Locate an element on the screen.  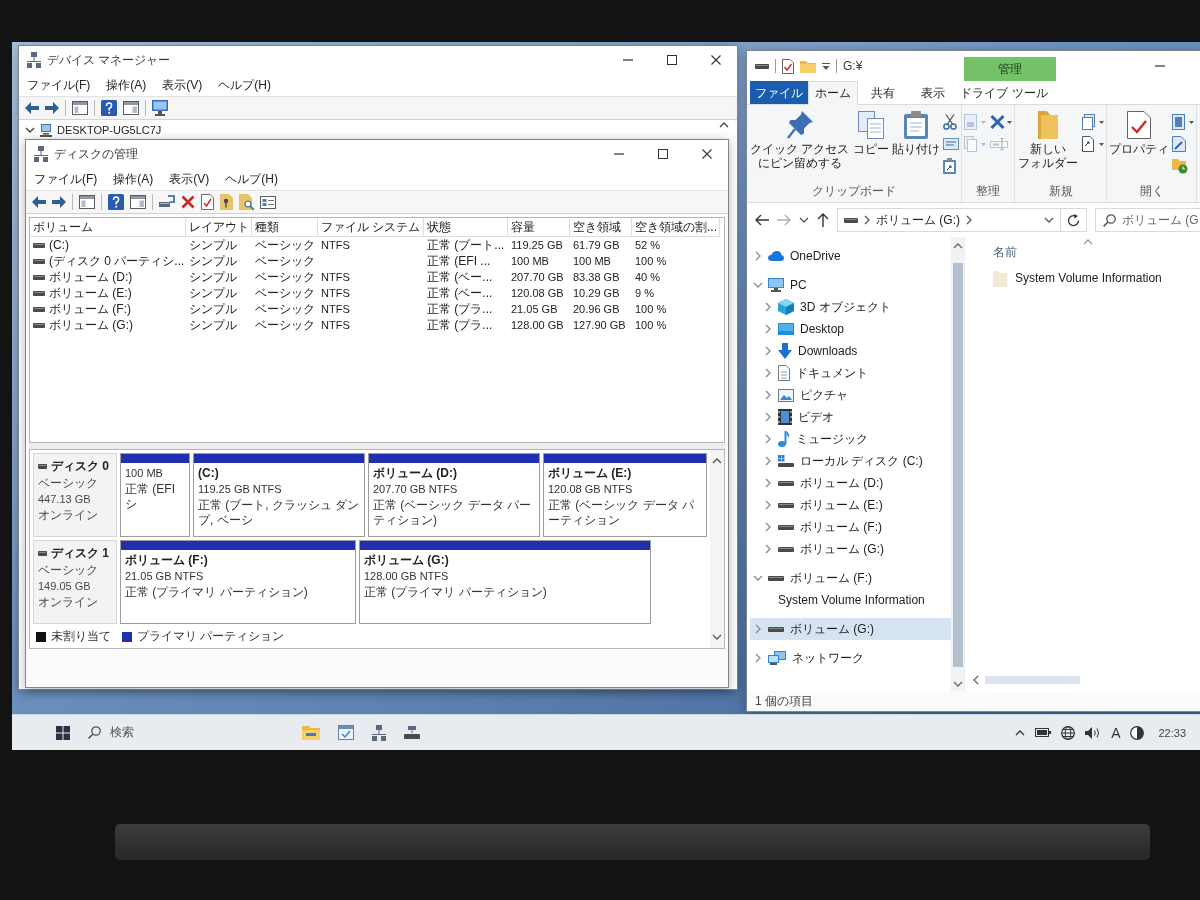
path-copy-icon is located at coordinates (951, 144).